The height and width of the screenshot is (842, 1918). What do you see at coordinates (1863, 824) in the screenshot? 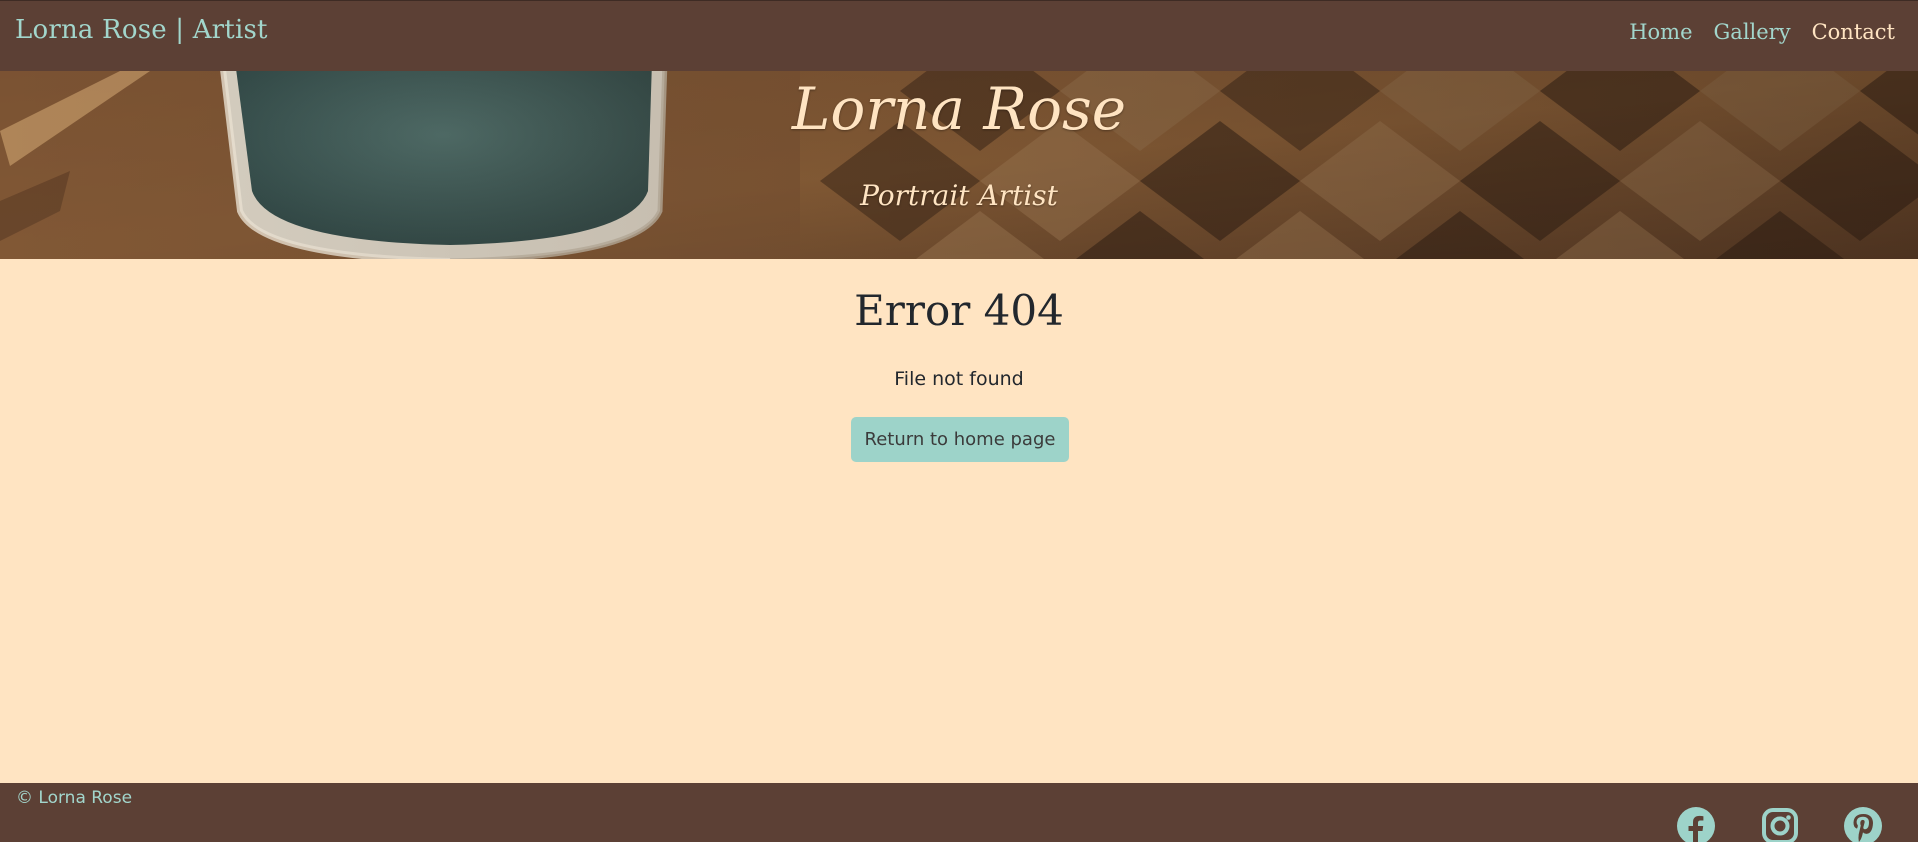
I see `pinterest-icon` at bounding box center [1863, 824].